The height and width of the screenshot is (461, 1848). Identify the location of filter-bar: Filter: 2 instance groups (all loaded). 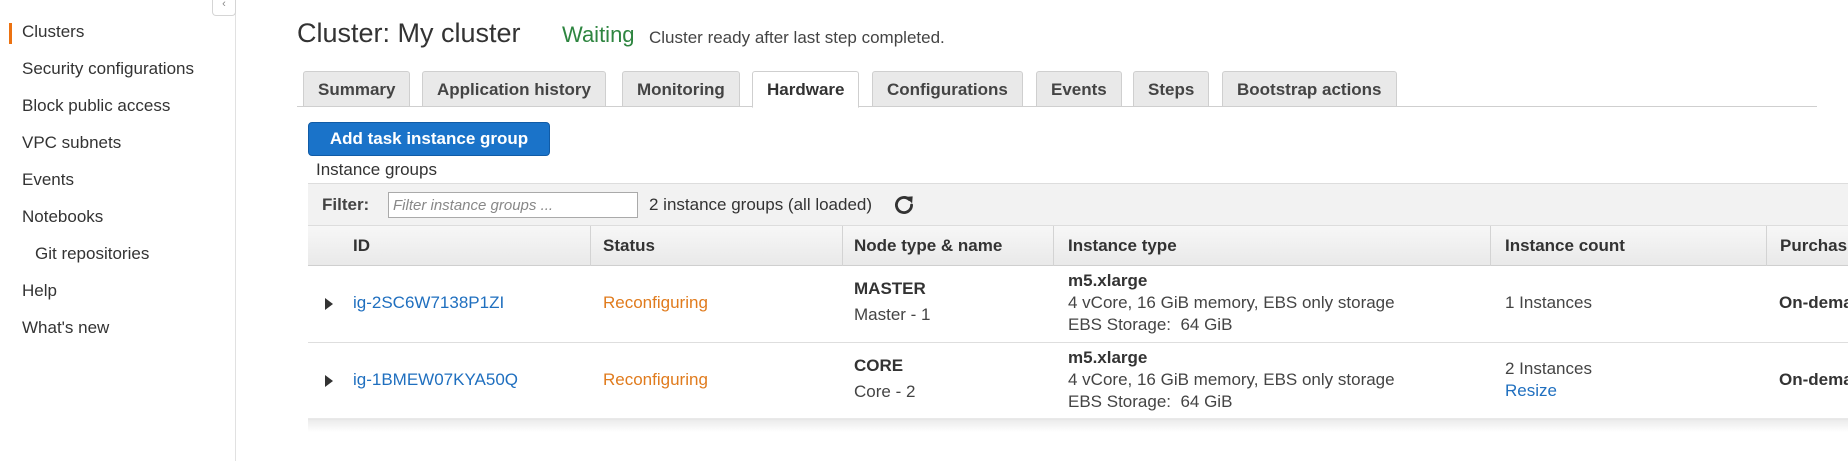
(1078, 204).